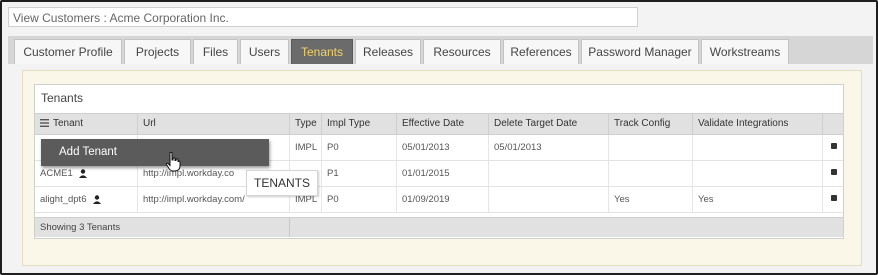 This screenshot has width=878, height=275. What do you see at coordinates (745, 51) in the screenshot?
I see `tab-workstreams: Workstreams` at bounding box center [745, 51].